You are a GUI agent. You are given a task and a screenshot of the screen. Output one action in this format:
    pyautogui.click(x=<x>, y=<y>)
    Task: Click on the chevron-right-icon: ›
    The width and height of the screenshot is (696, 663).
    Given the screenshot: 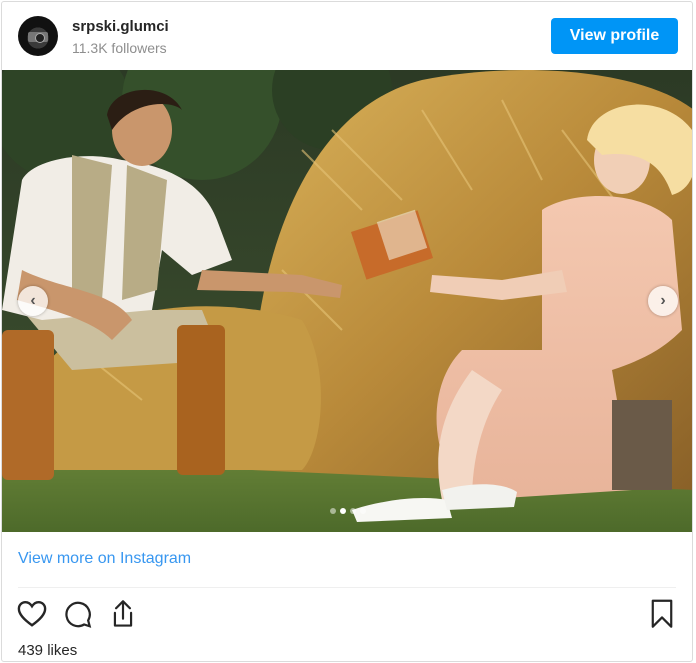 What is the action you would take?
    pyautogui.click(x=663, y=300)
    